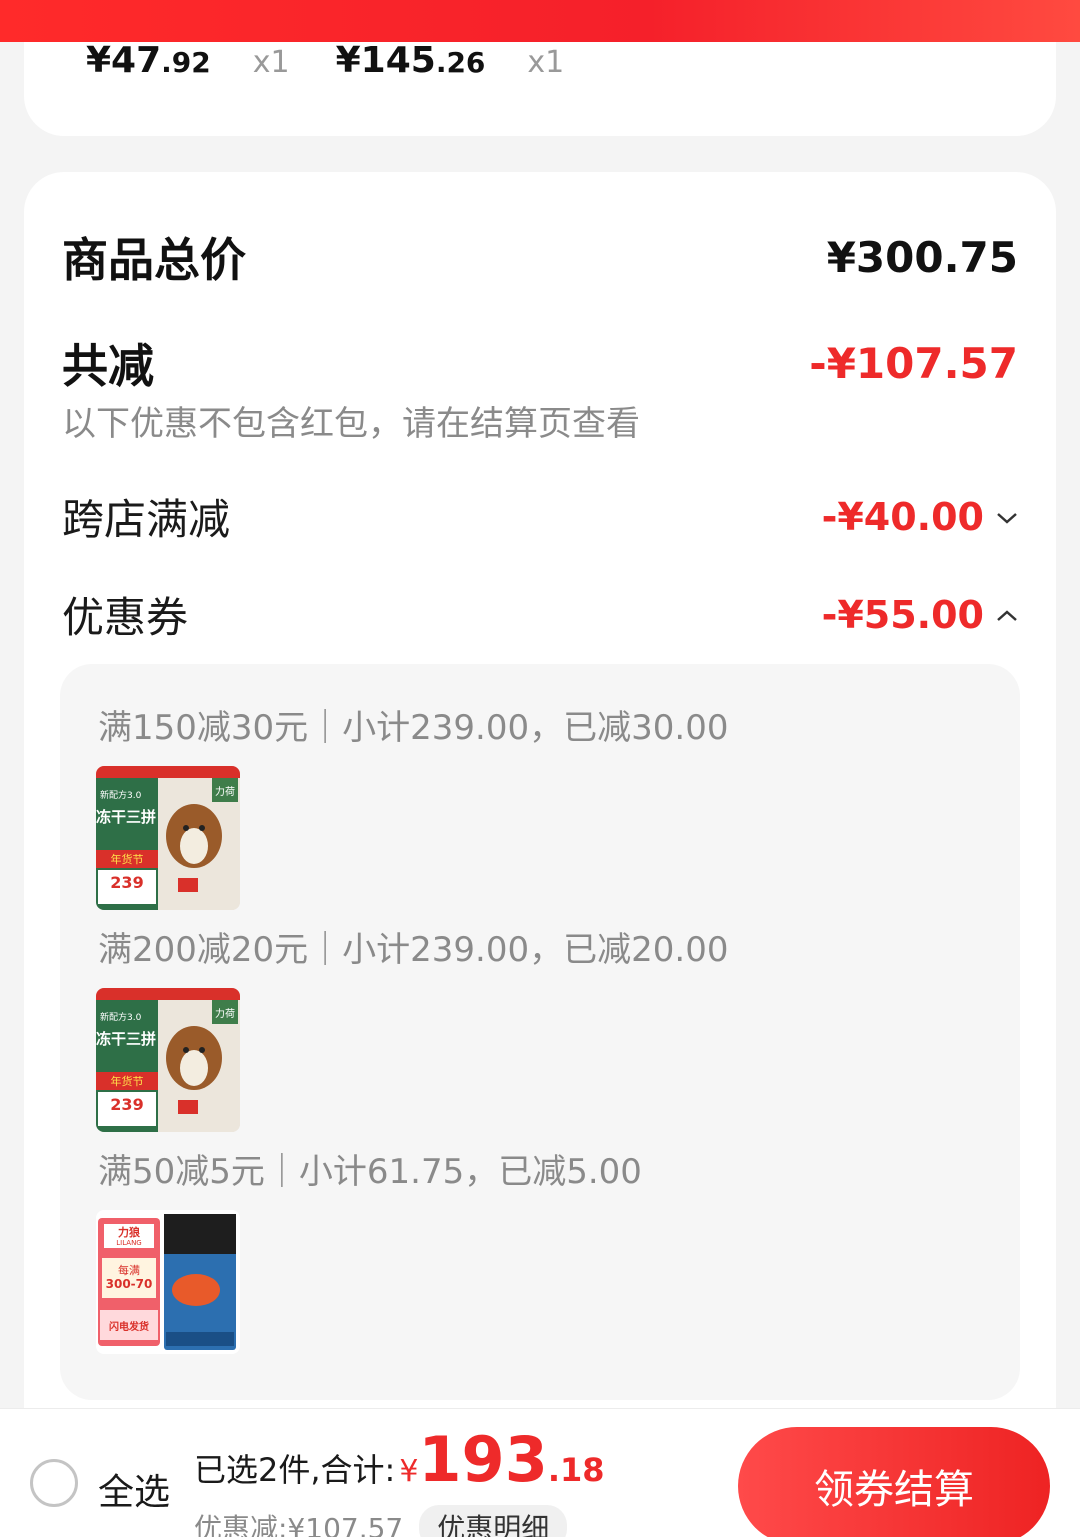  I want to click on thumb-bottom: 闪电发货, so click(129, 1326).